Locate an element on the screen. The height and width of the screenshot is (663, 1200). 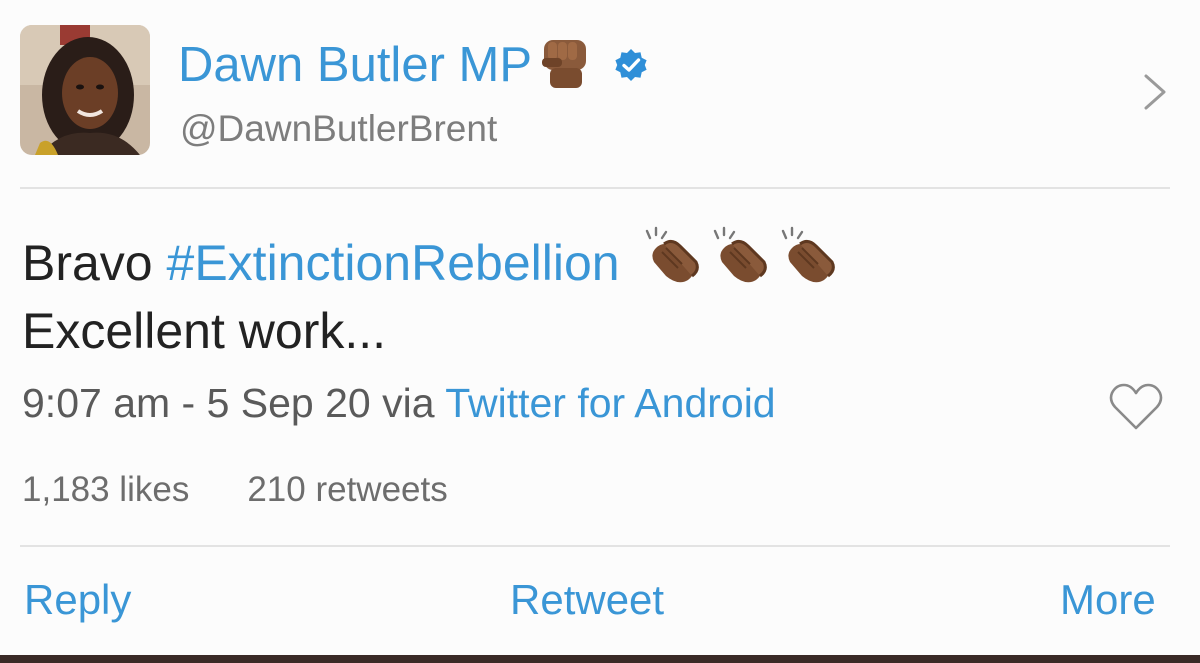
retweets-count: 210 retweets is located at coordinates (347, 489).